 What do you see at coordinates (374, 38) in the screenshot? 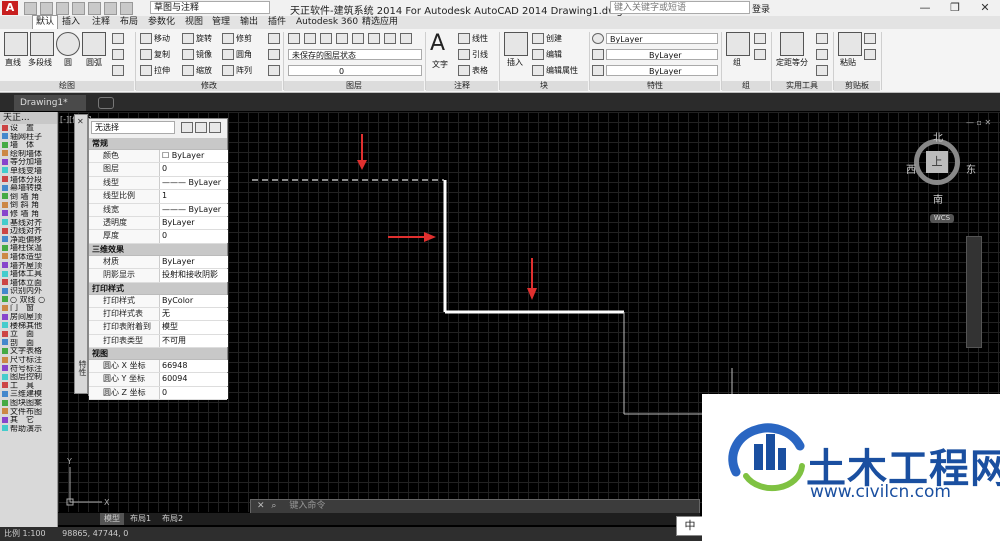
I see `layer-match-icon` at bounding box center [374, 38].